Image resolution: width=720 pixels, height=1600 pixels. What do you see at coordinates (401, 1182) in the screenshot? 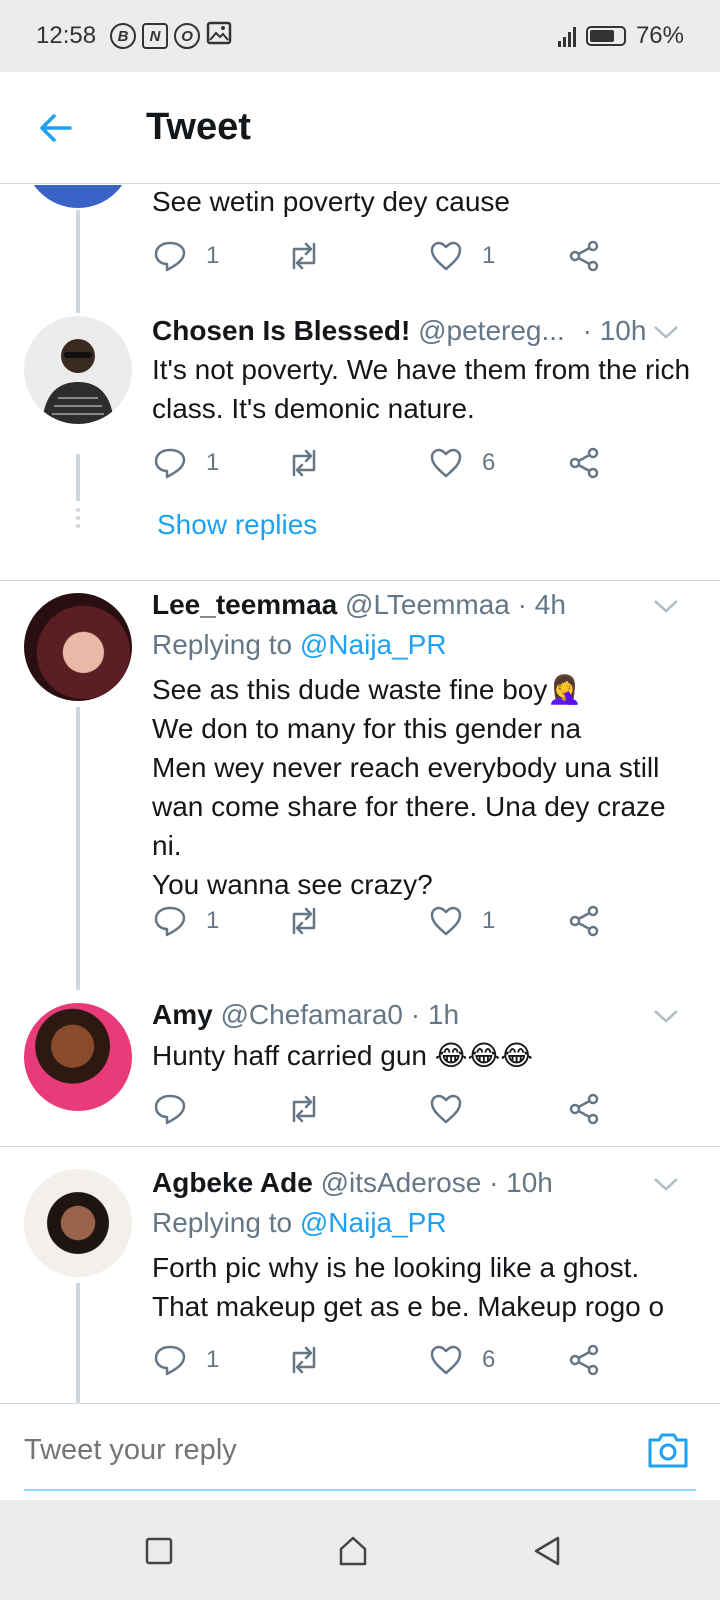
I see `user-handle: @itsAderose` at bounding box center [401, 1182].